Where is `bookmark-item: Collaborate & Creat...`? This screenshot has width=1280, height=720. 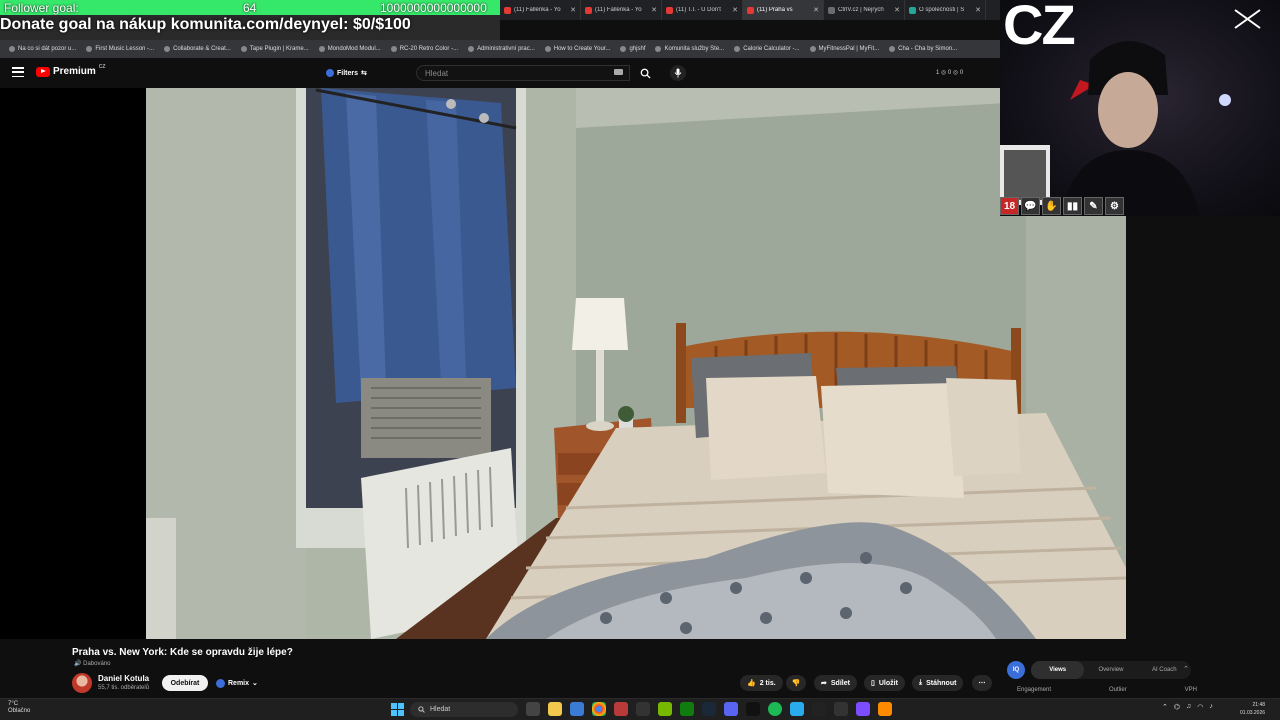
bookmark-item: Collaborate & Creat... is located at coordinates (197, 49).